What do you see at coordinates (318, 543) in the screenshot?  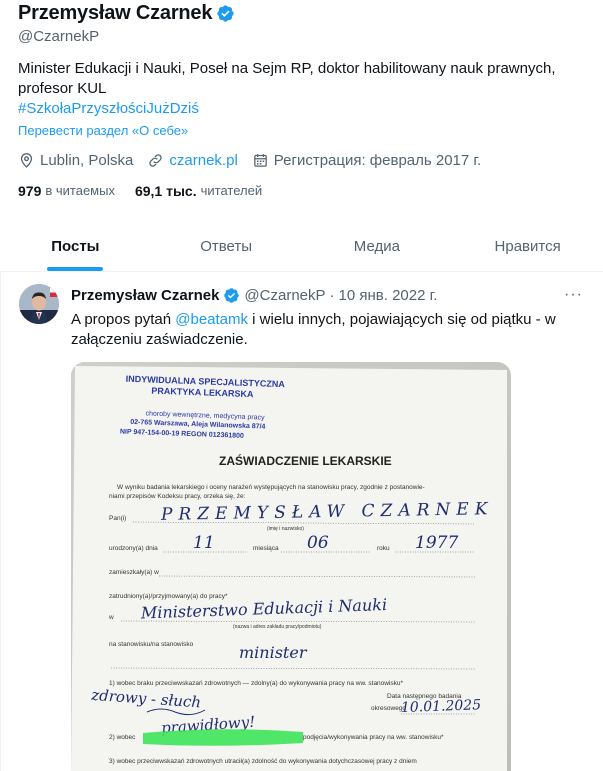 I see `handwritten-month: 06` at bounding box center [318, 543].